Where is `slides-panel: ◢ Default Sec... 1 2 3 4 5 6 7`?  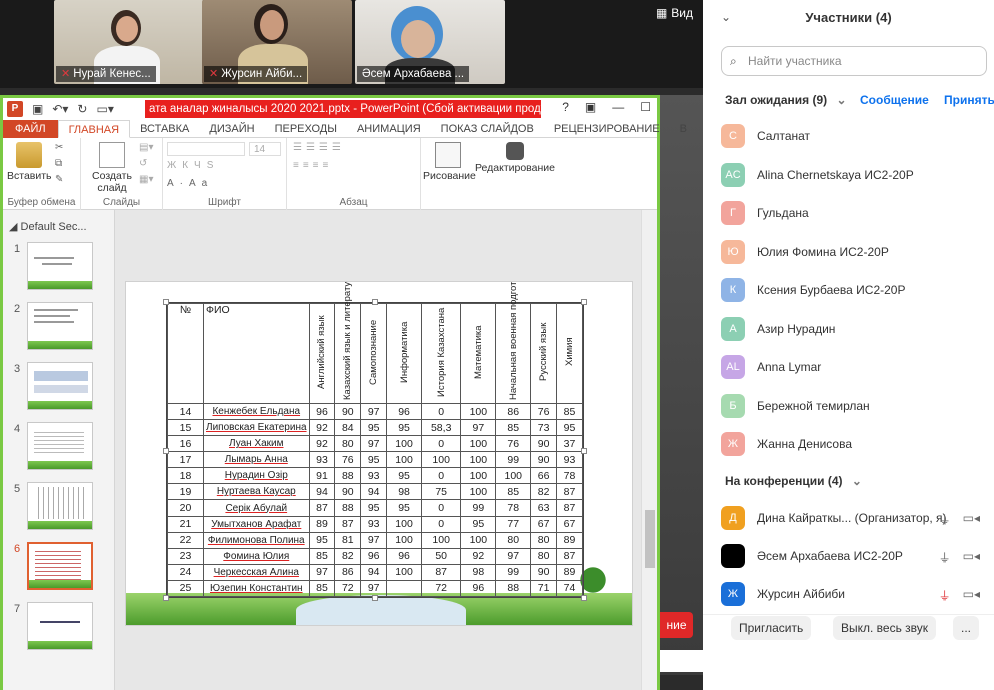 slides-panel: ◢ Default Sec... 1 2 3 4 5 6 7 is located at coordinates (59, 450).